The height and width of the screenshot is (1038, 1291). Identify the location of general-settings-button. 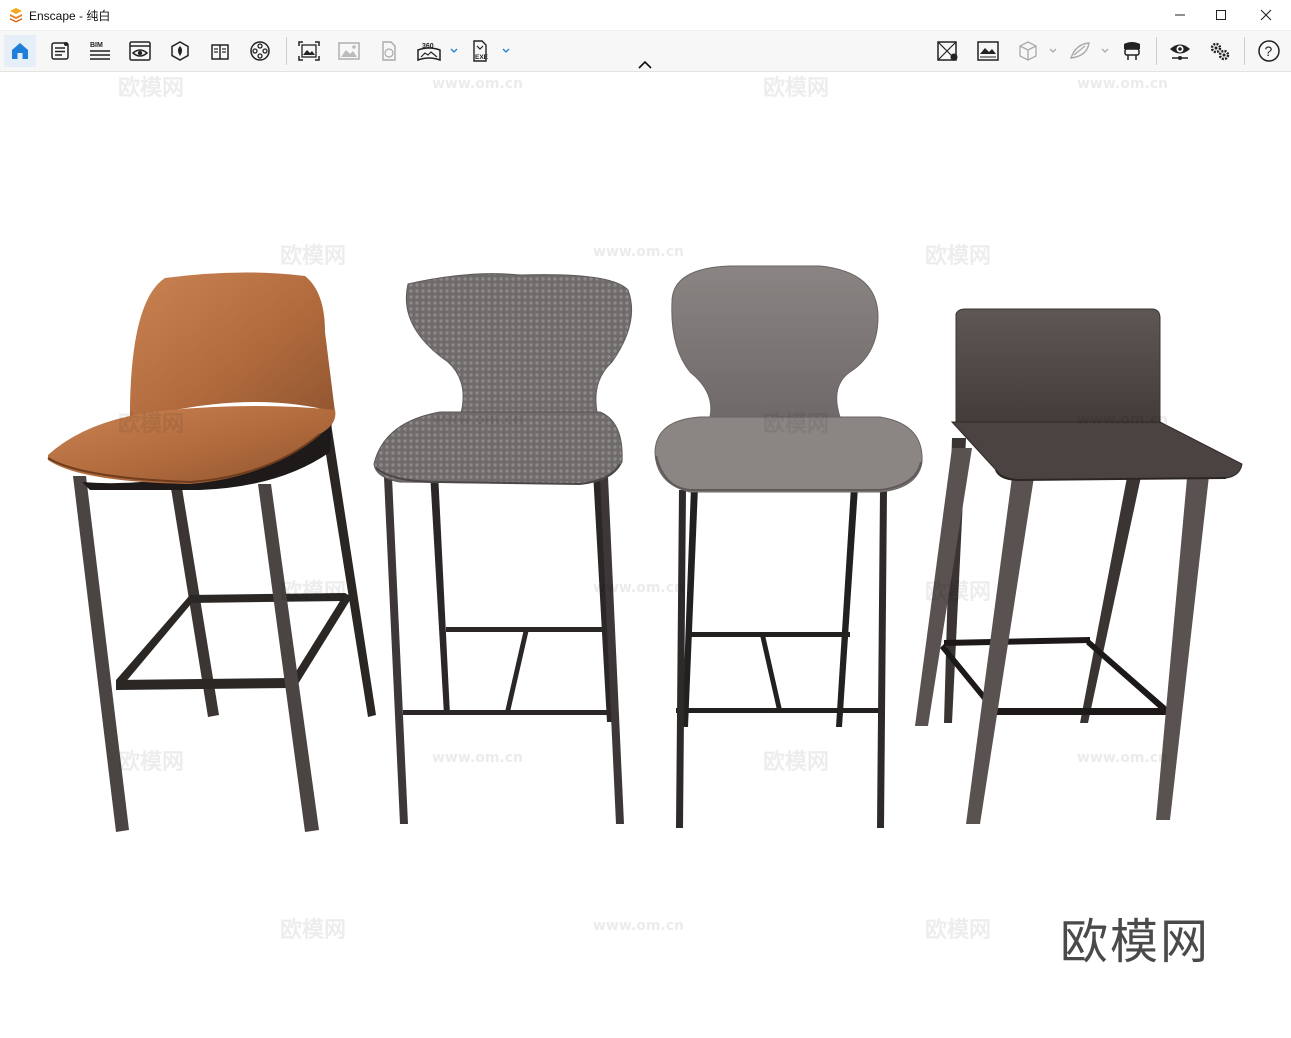
(1220, 51).